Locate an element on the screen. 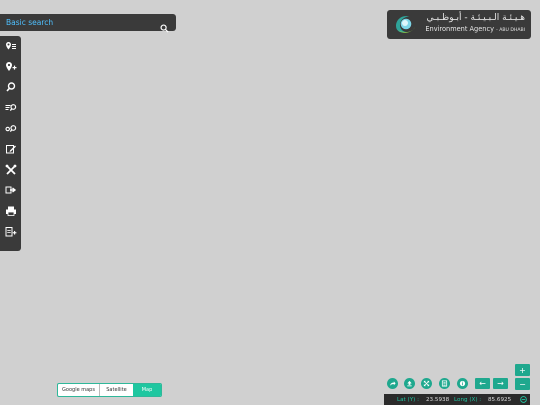 The width and height of the screenshot is (540, 405). map-type-map: Map is located at coordinates (147, 390).